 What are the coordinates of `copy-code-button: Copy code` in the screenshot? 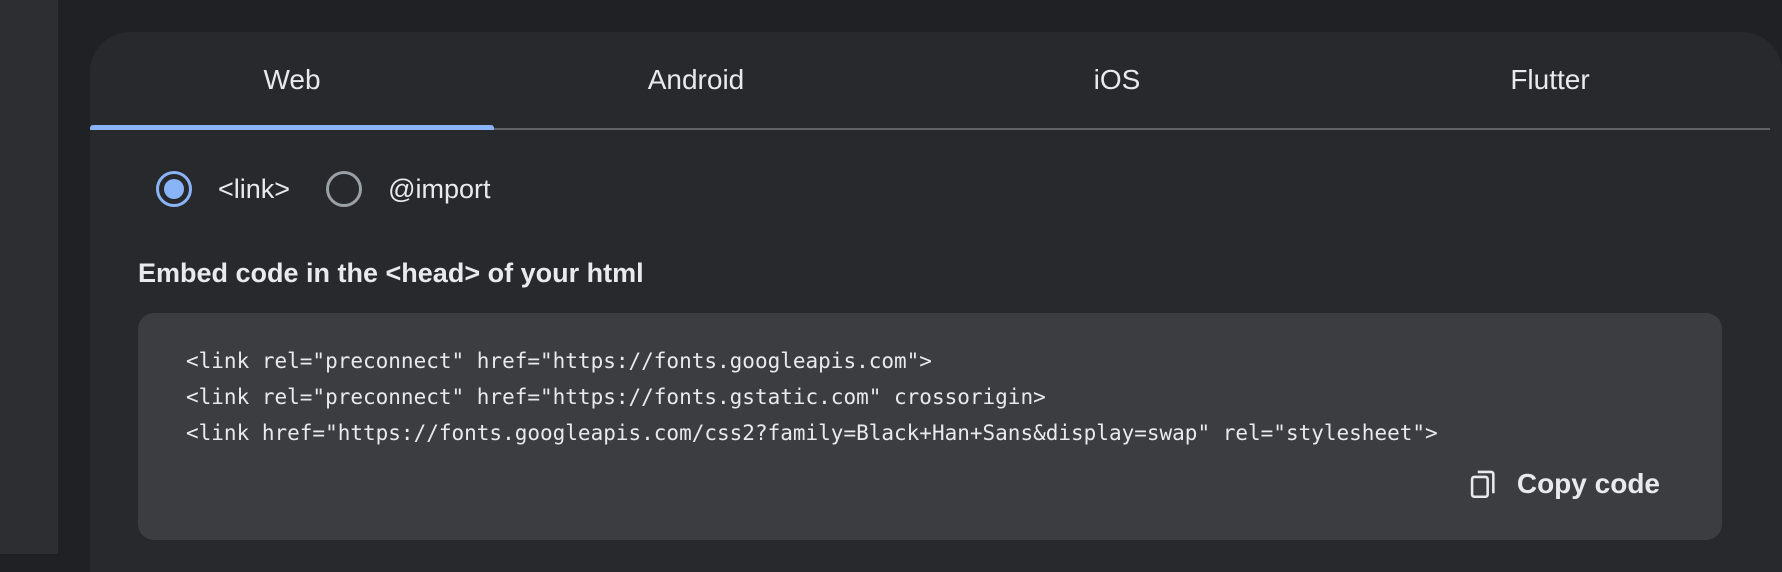 It's located at (1562, 484).